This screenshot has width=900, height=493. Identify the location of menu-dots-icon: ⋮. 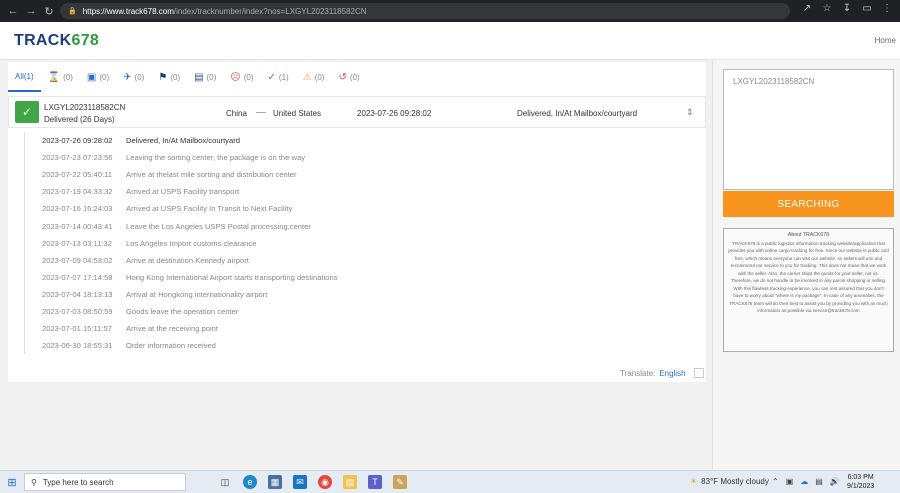
(887, 8).